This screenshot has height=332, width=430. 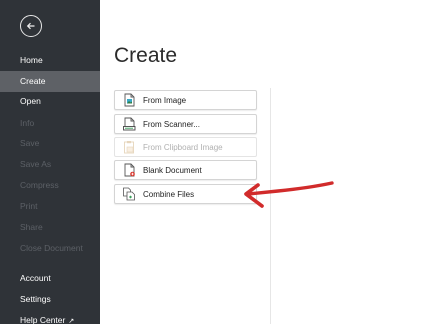 What do you see at coordinates (183, 147) in the screenshot?
I see `from-clipboard-image-label: From Clipboard Image` at bounding box center [183, 147].